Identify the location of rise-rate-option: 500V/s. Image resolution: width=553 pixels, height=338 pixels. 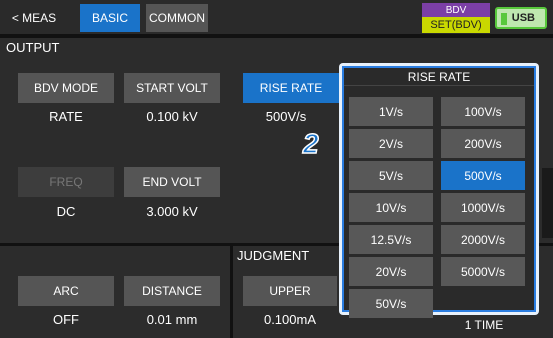
(483, 175).